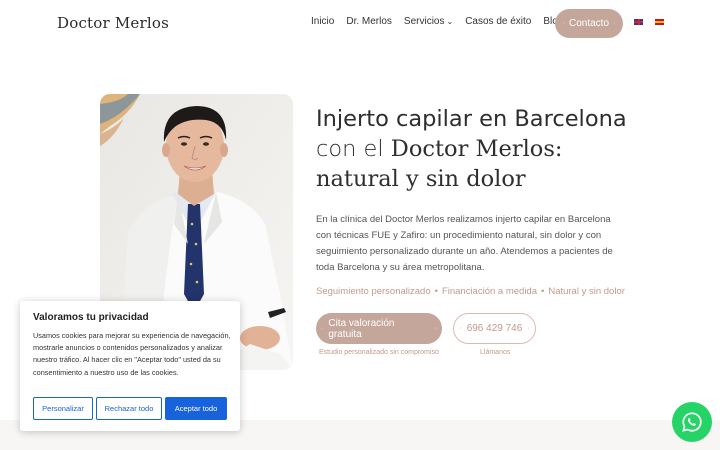  I want to click on feature-item: Financiación a medida, so click(489, 291).